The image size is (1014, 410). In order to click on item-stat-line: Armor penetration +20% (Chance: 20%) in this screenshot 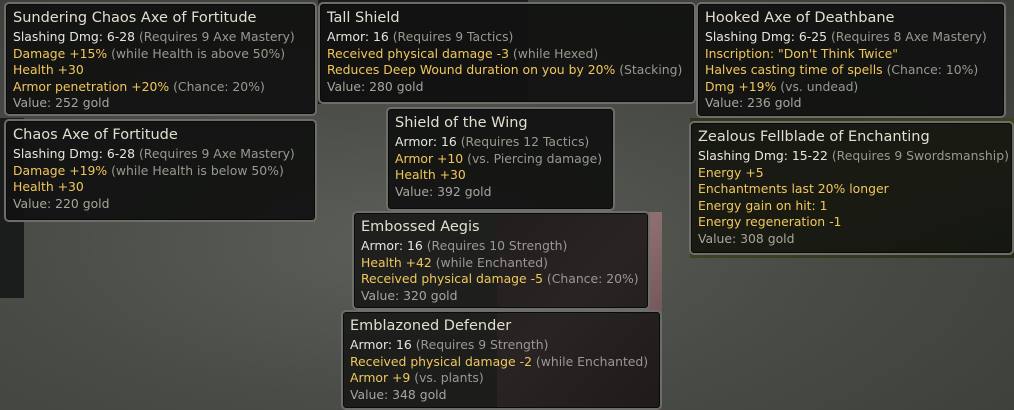, I will do `click(161, 87)`.